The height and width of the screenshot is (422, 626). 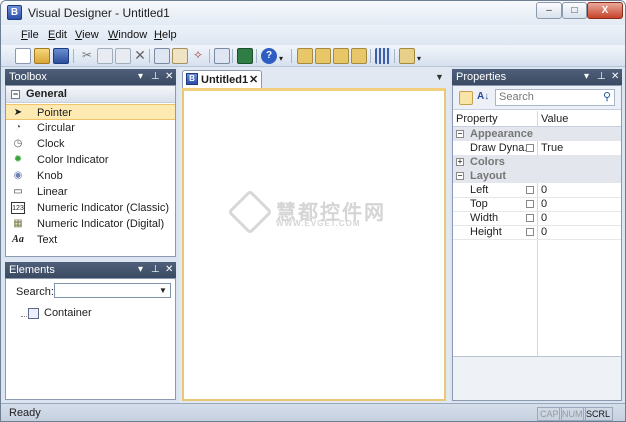 What do you see at coordinates (90, 94) in the screenshot?
I see `toolbox-group-general: − General` at bounding box center [90, 94].